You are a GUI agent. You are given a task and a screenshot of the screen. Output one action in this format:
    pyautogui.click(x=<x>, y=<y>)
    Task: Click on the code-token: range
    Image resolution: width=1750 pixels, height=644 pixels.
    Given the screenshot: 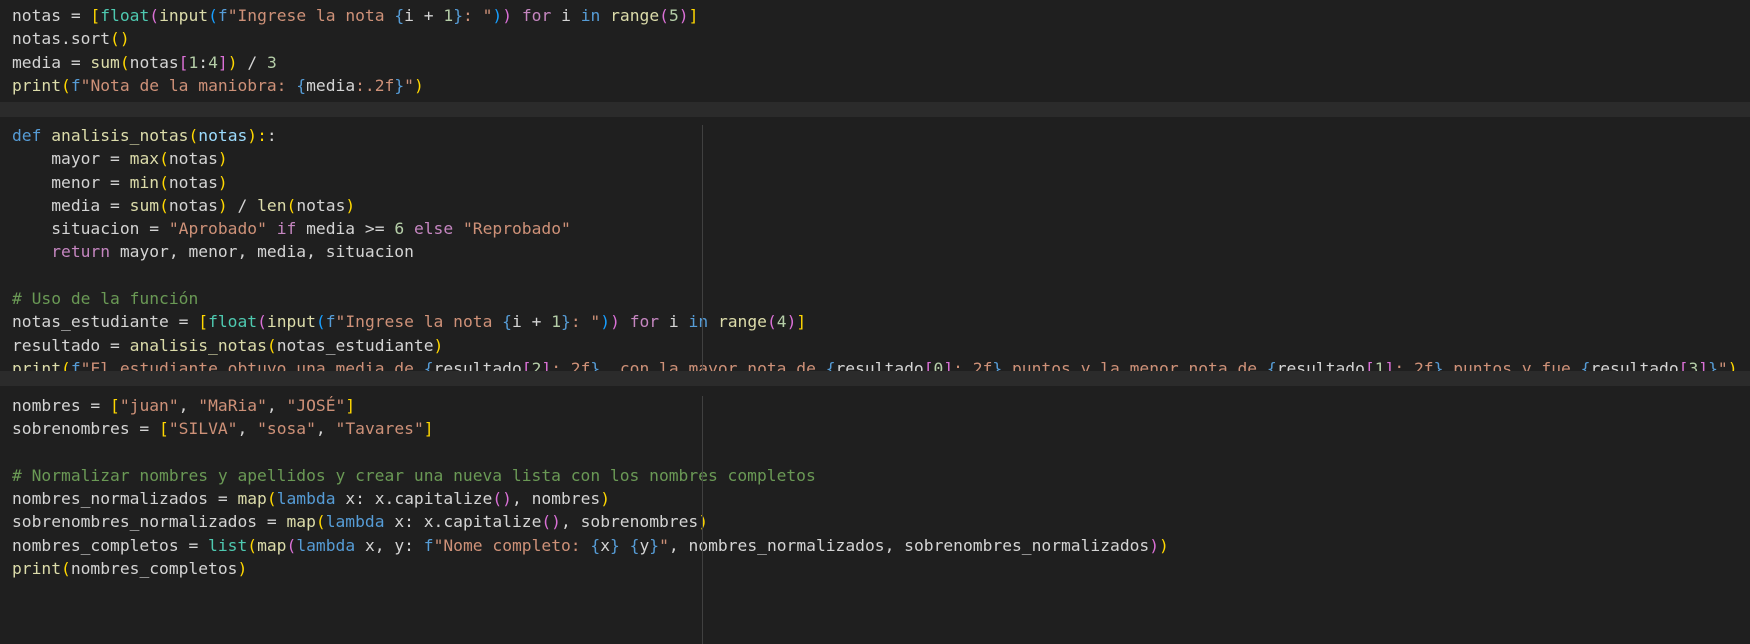 What is the action you would take?
    pyautogui.click(x=635, y=15)
    